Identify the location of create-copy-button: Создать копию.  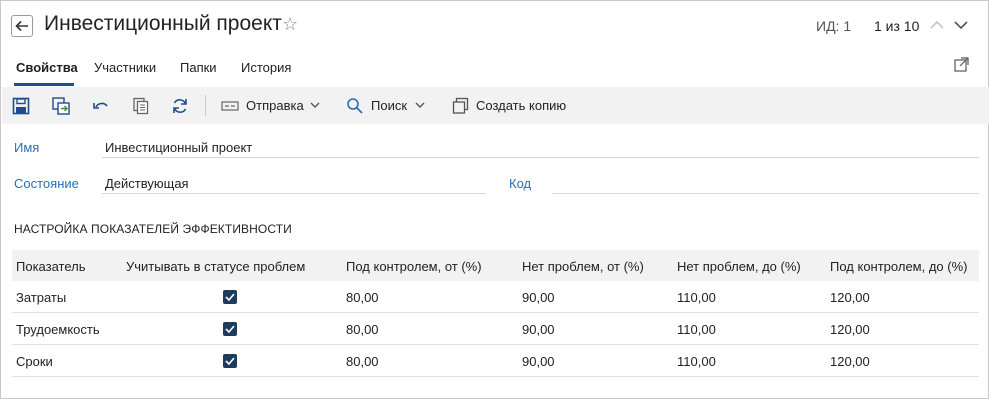
(521, 105).